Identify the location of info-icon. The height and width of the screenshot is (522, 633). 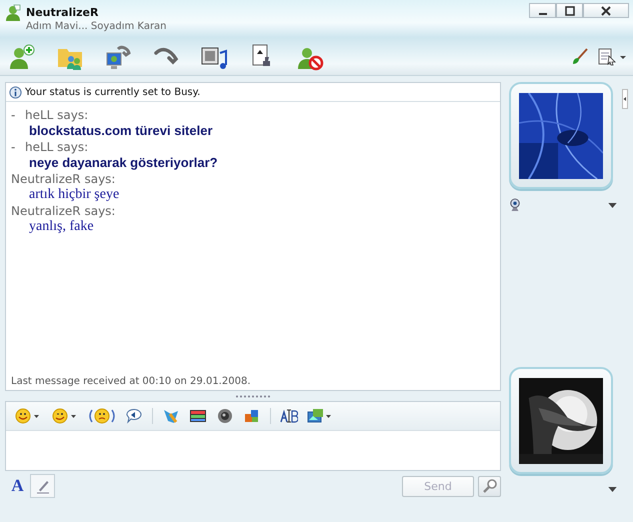
(15, 92).